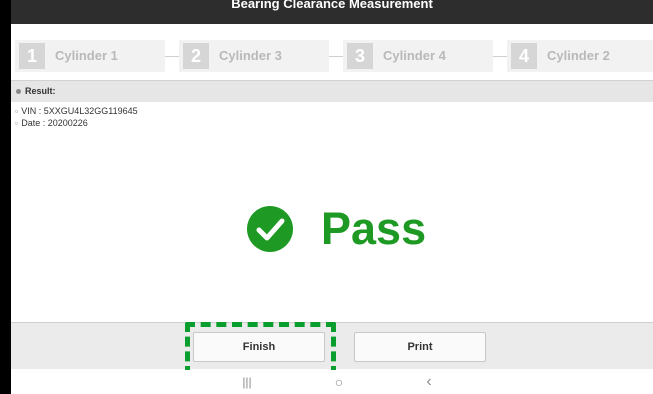 The image size is (653, 394). Describe the element at coordinates (360, 56) in the screenshot. I see `step-number: 3` at that location.